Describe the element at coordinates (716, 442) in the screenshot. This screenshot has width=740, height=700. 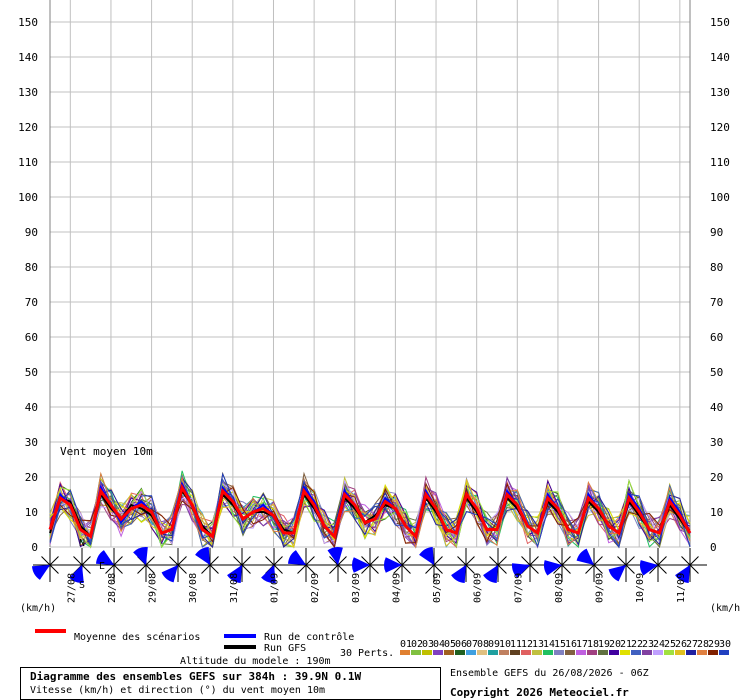
I see `y-tick-right: 30` at that location.